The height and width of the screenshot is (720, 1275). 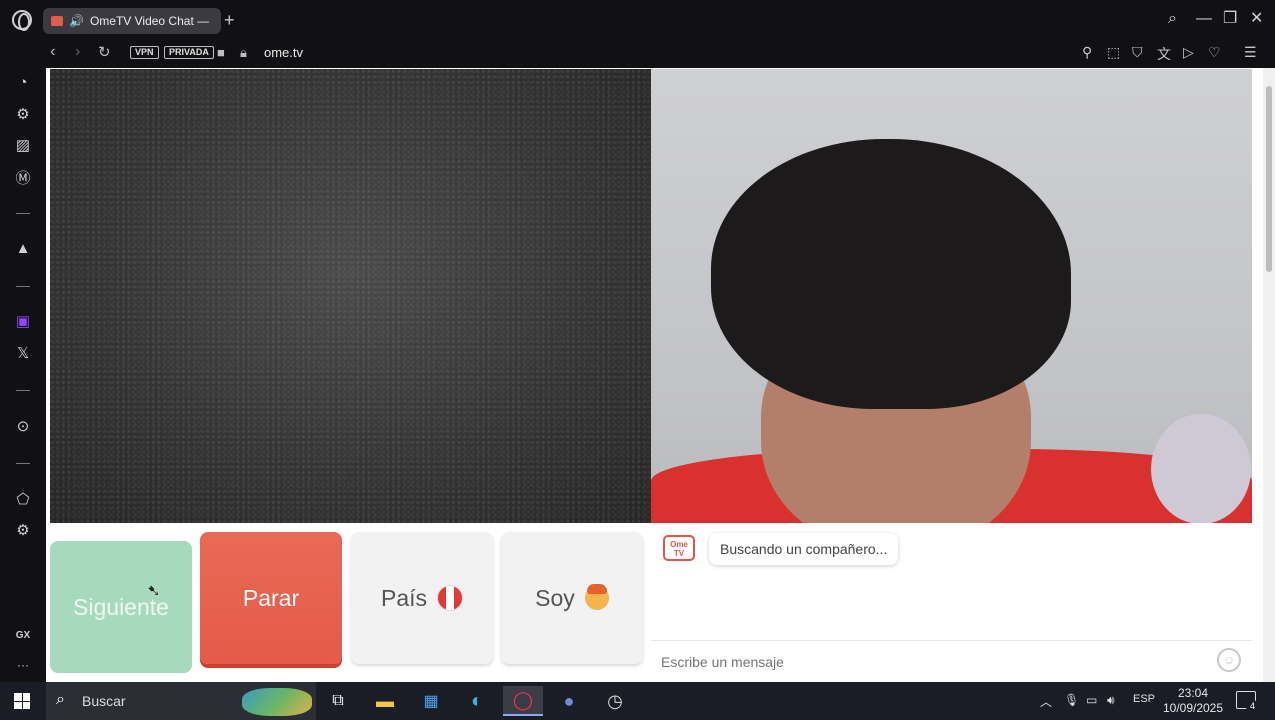 I want to click on scrollbar-thumb, so click(x=1269, y=179).